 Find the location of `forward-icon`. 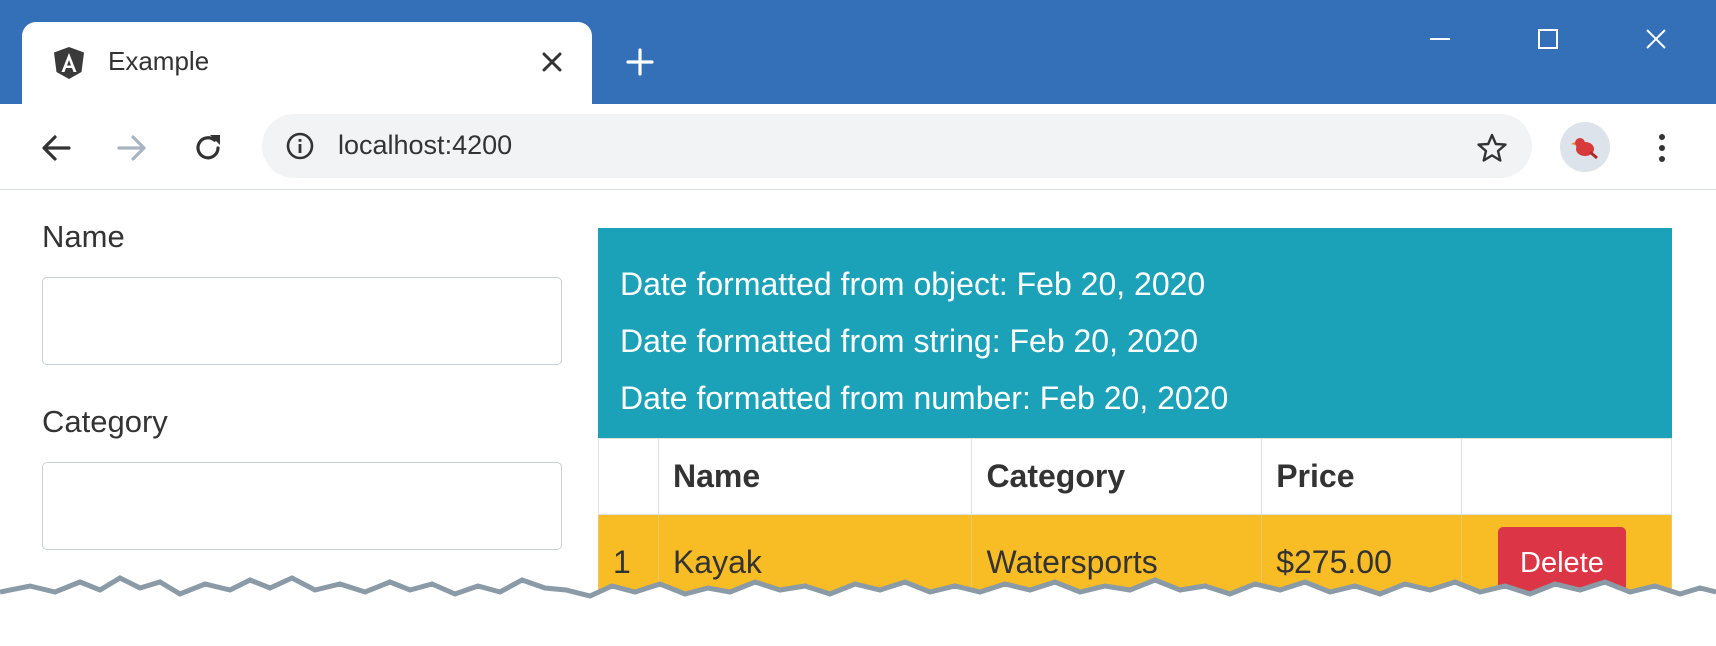

forward-icon is located at coordinates (131, 148).